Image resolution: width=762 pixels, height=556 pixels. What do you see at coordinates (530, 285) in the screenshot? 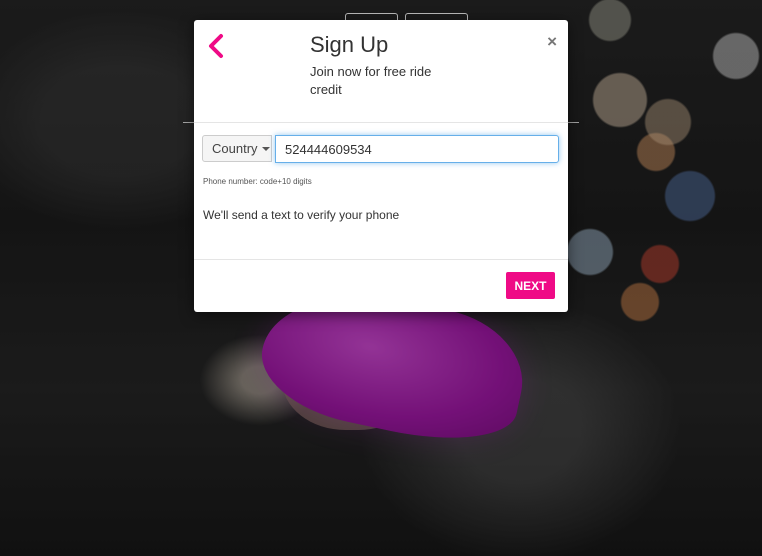
I see `next-button: NEXT` at bounding box center [530, 285].